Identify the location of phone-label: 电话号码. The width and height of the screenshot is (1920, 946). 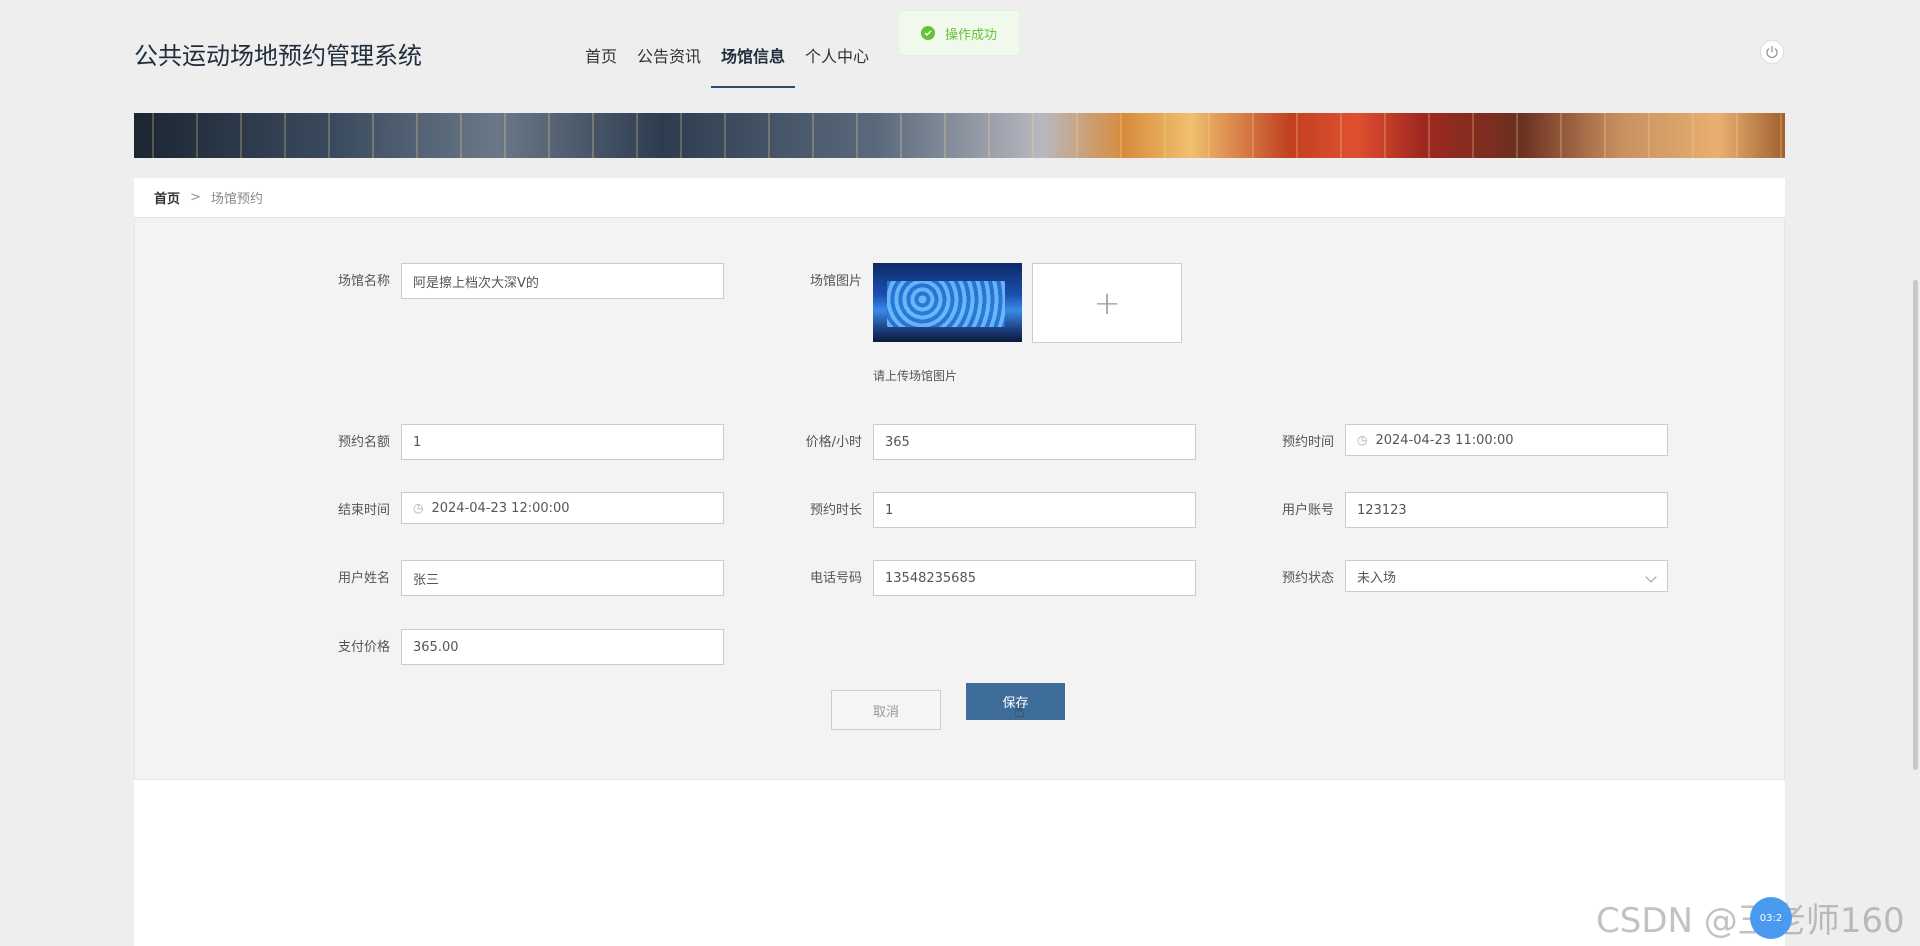
(835, 578).